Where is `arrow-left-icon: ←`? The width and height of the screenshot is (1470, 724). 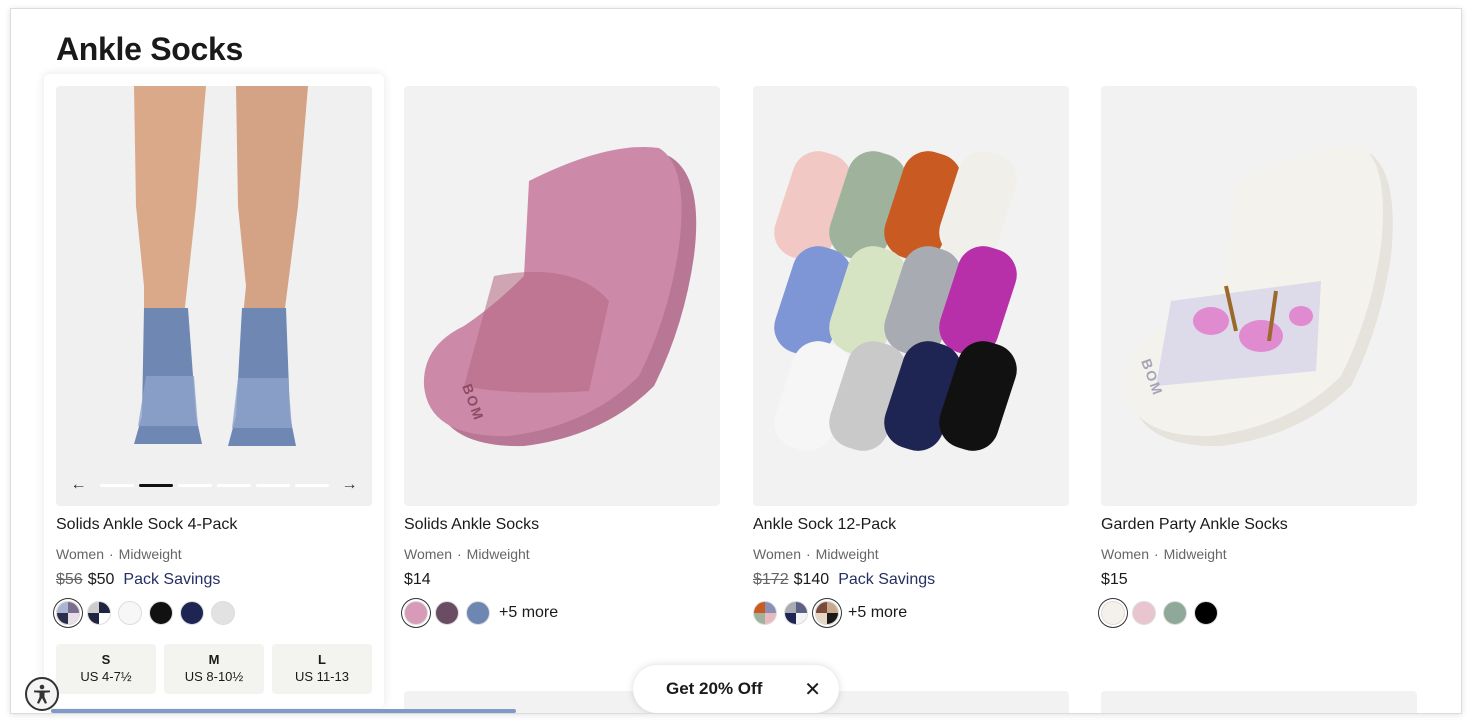
arrow-left-icon: ← is located at coordinates (79, 485).